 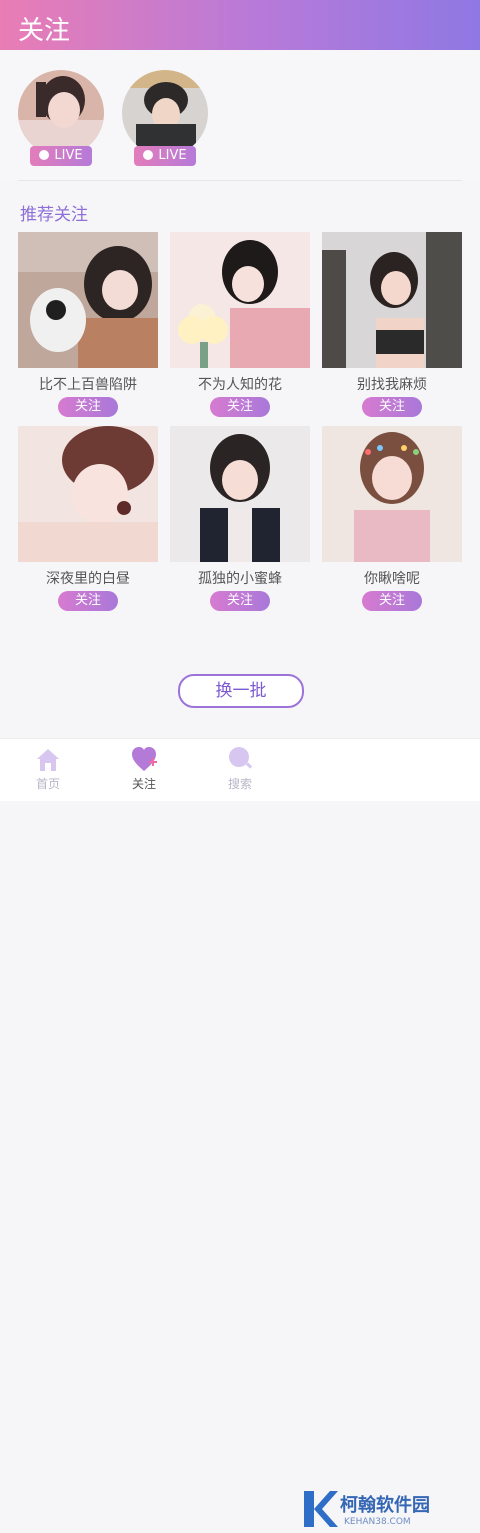 I want to click on following-user-2: LIVE, so click(x=166, y=120).